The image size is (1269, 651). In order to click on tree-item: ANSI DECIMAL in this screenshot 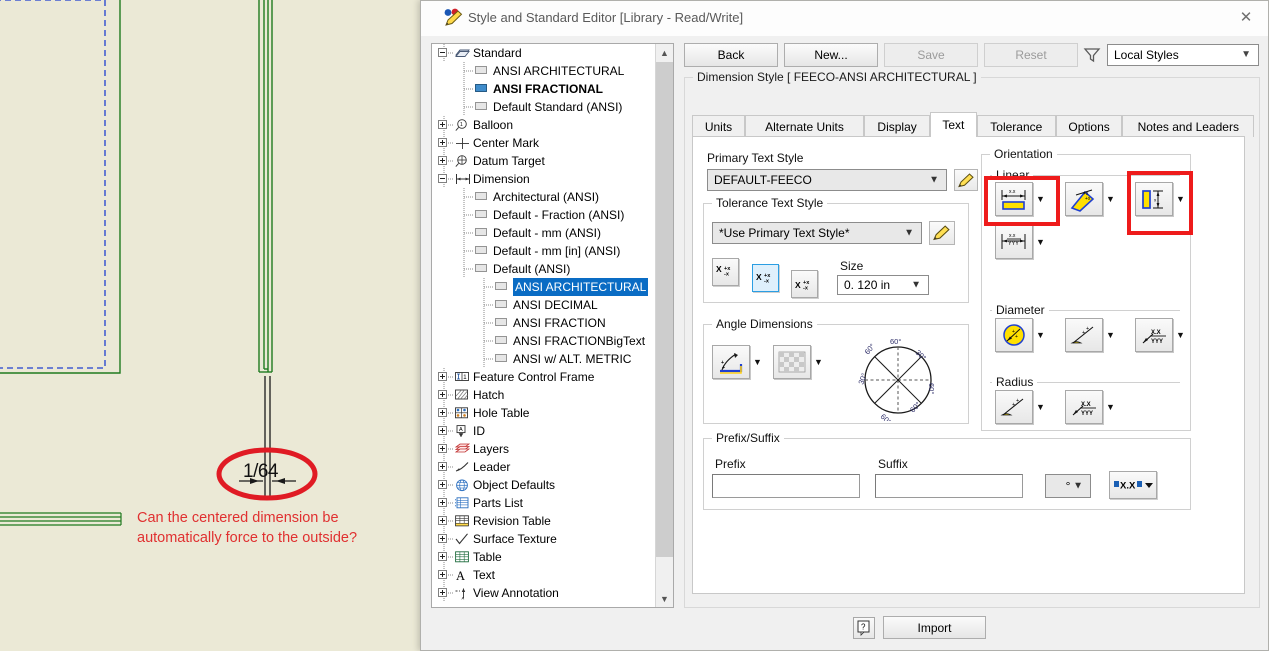, I will do `click(544, 305)`.